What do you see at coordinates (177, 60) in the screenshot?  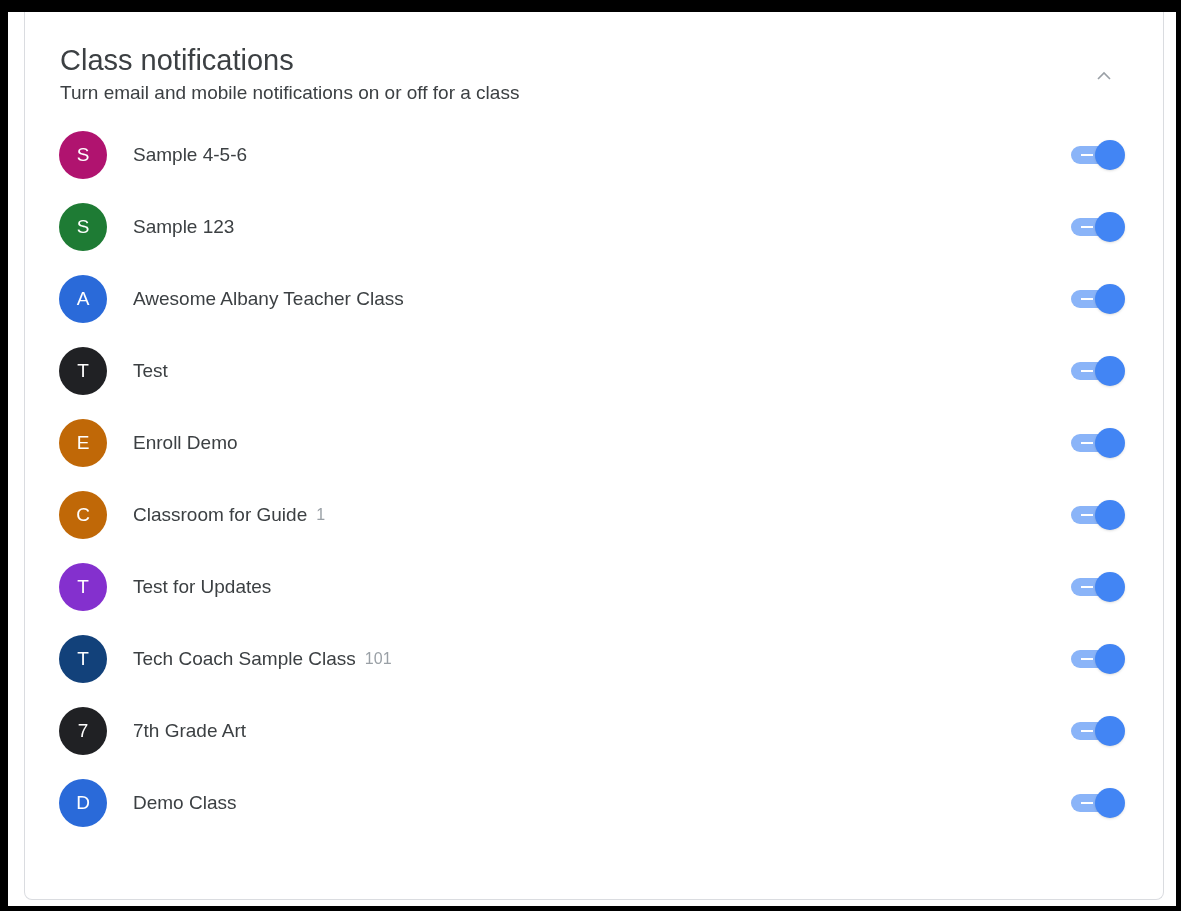 I see `card-title: Class notifications` at bounding box center [177, 60].